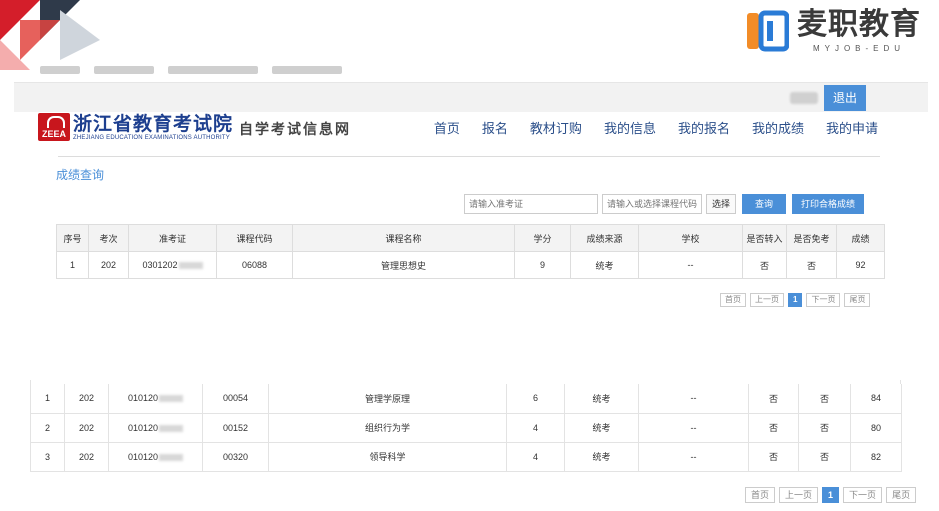 The height and width of the screenshot is (511, 939). I want to click on browser-bookmarks-strip, so click(240, 69).